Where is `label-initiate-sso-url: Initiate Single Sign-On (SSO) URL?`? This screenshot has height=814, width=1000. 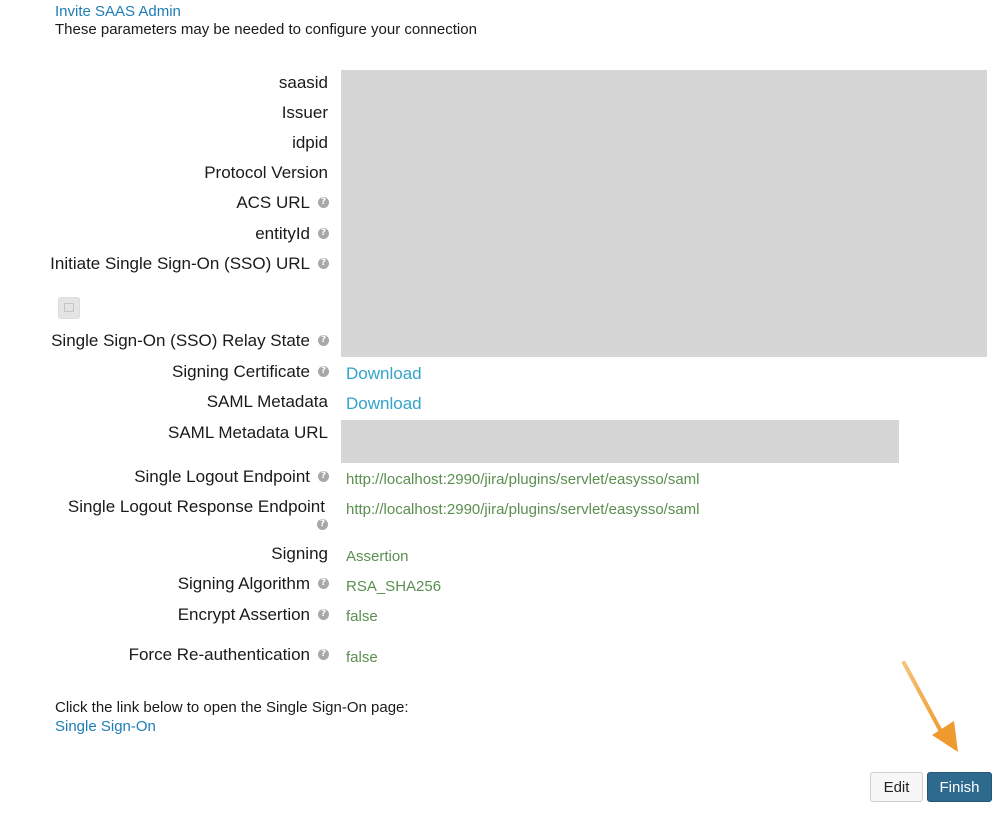
label-initiate-sso-url: Initiate Single Sign-On (SSO) URL? is located at coordinates (189, 264).